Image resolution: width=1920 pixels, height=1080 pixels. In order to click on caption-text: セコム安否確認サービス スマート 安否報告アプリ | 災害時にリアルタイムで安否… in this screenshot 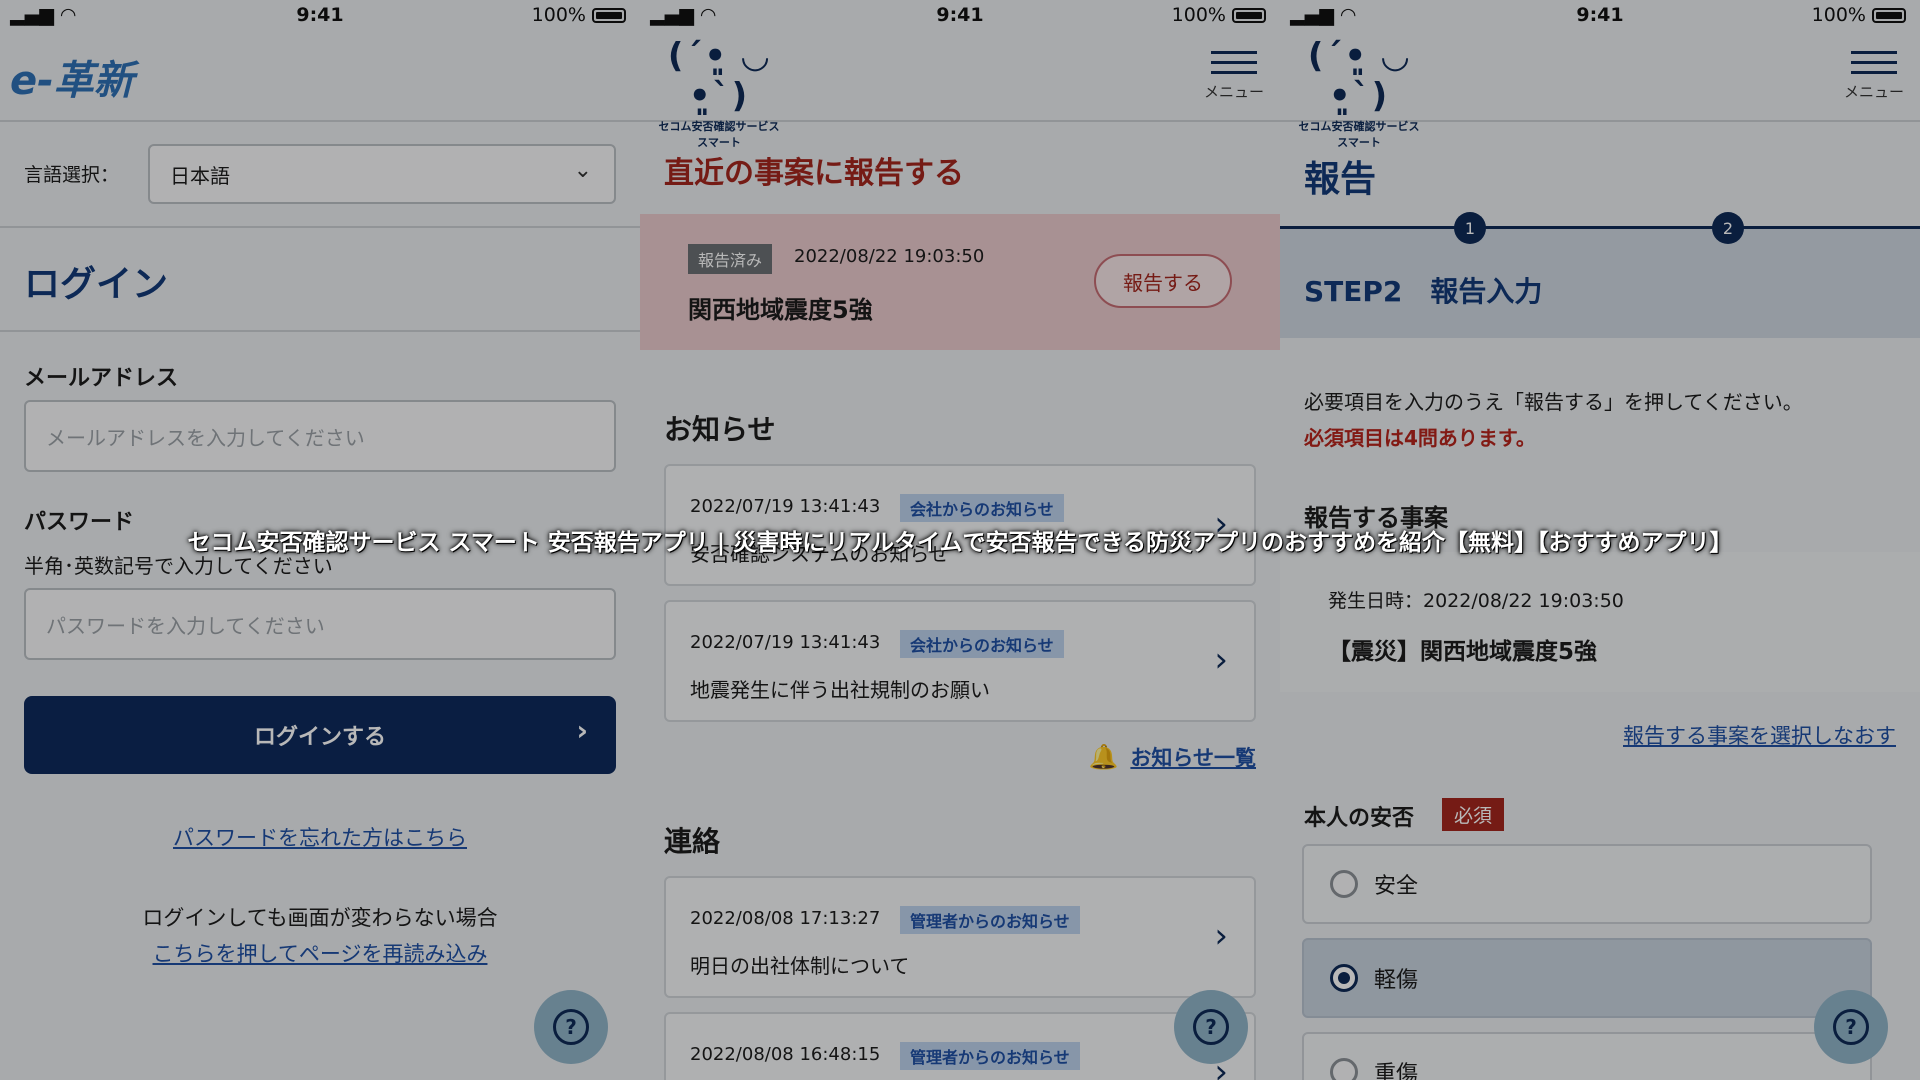, I will do `click(960, 543)`.